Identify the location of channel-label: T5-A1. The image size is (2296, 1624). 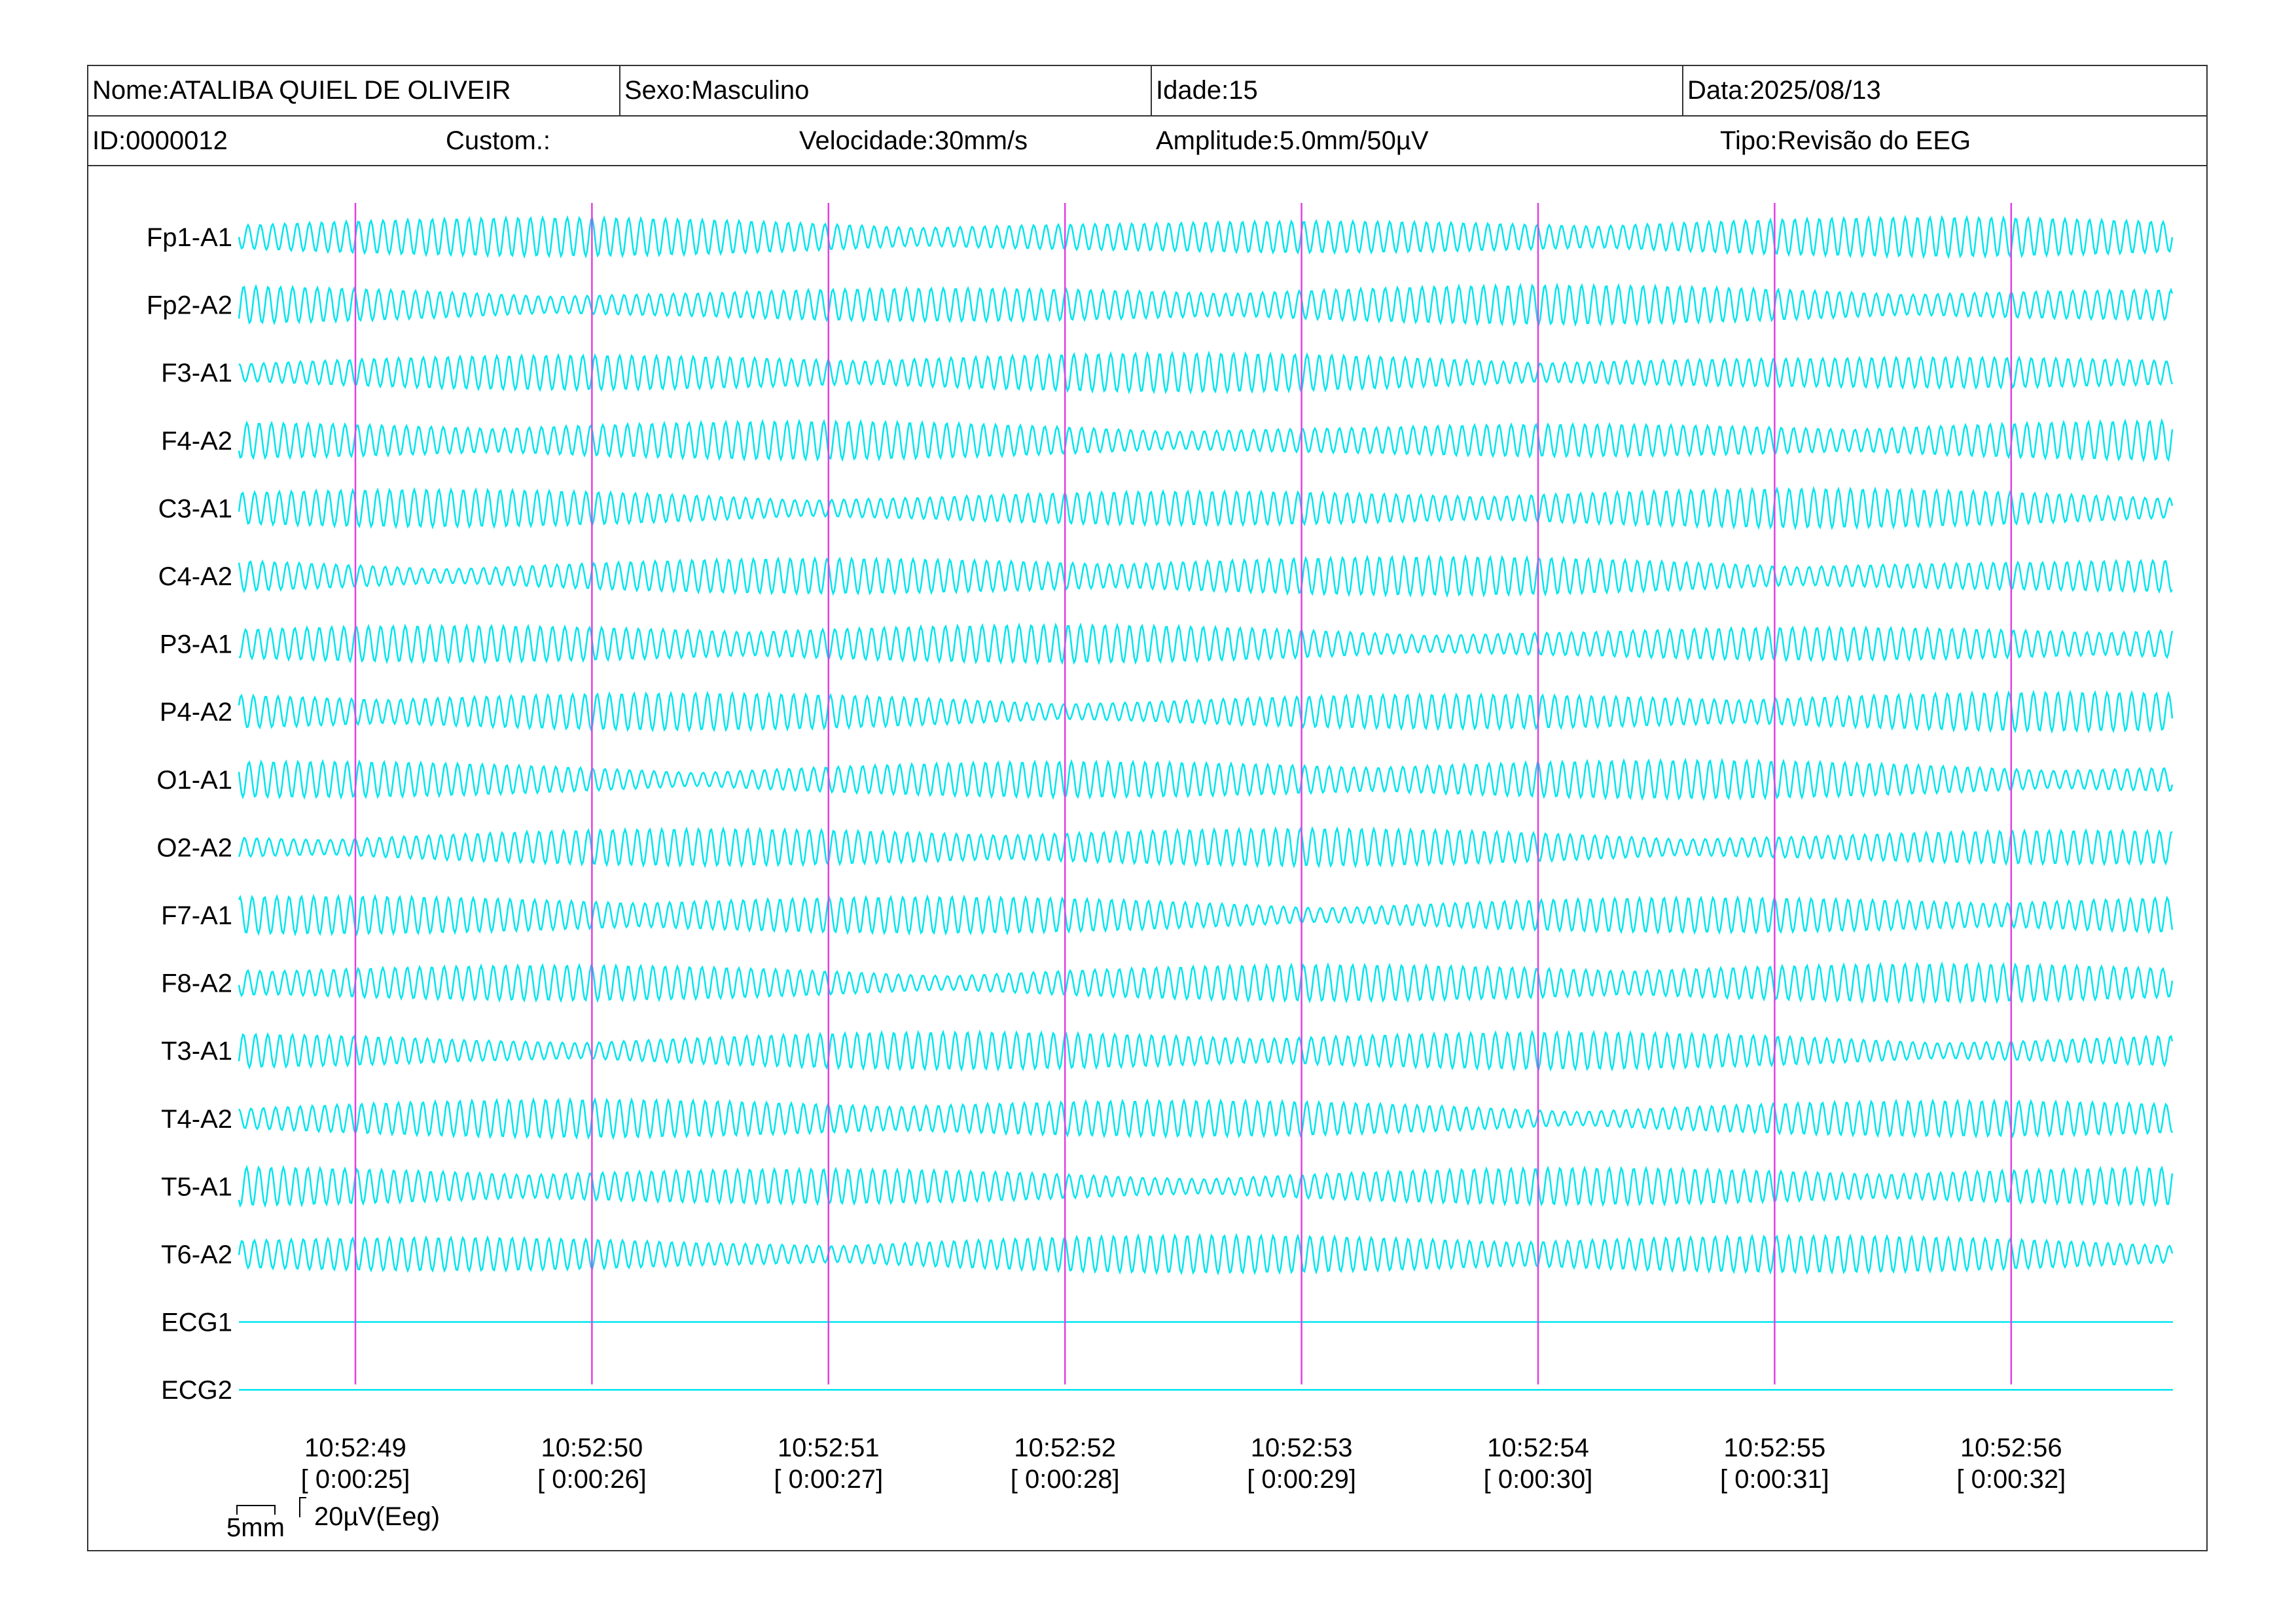
(196, 1186).